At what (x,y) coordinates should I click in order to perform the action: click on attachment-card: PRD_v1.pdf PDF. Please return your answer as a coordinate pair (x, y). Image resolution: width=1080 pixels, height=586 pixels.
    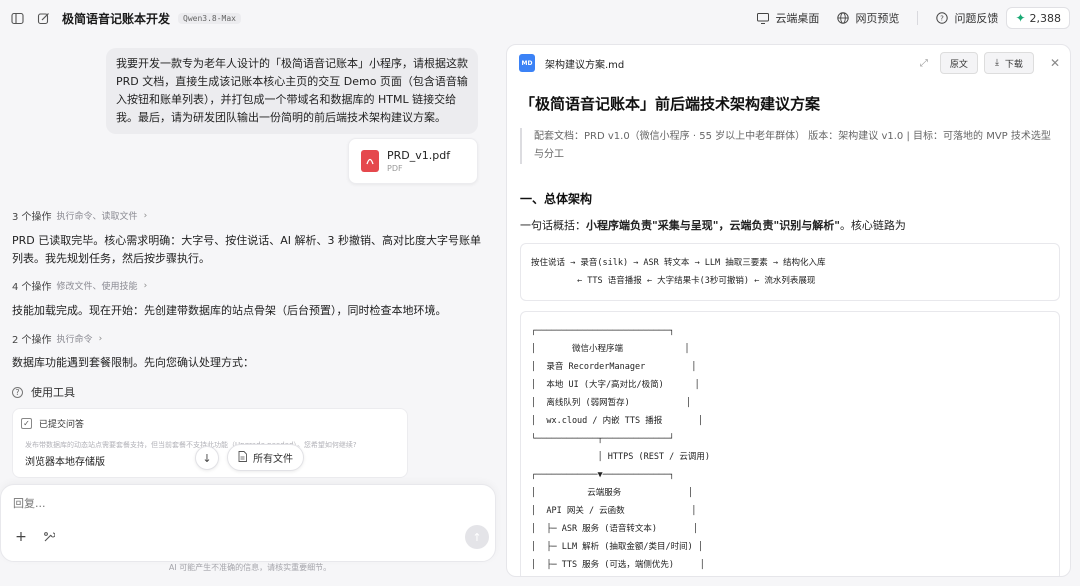
    Looking at the image, I should click on (413, 161).